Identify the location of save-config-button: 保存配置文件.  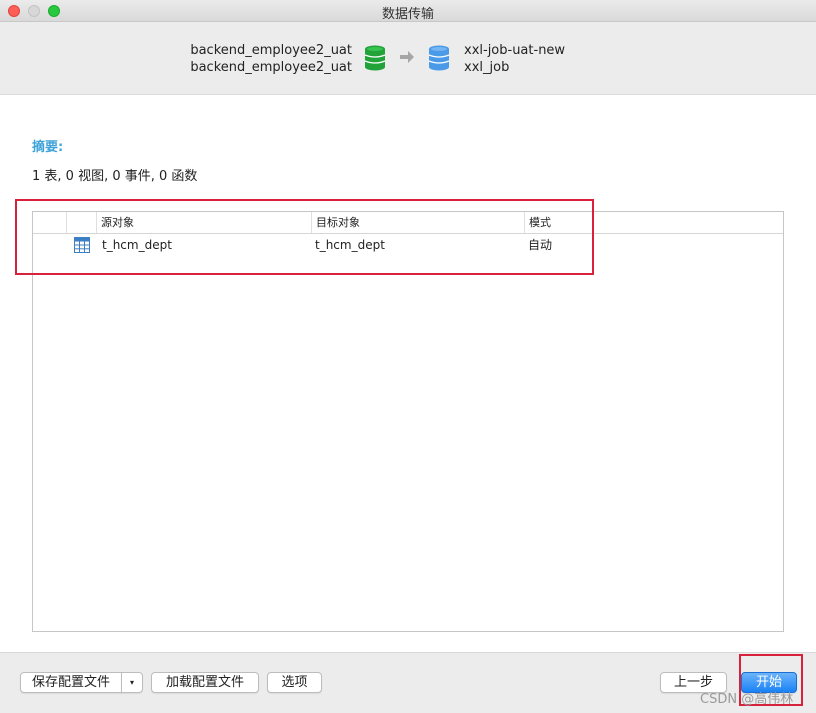
(71, 682).